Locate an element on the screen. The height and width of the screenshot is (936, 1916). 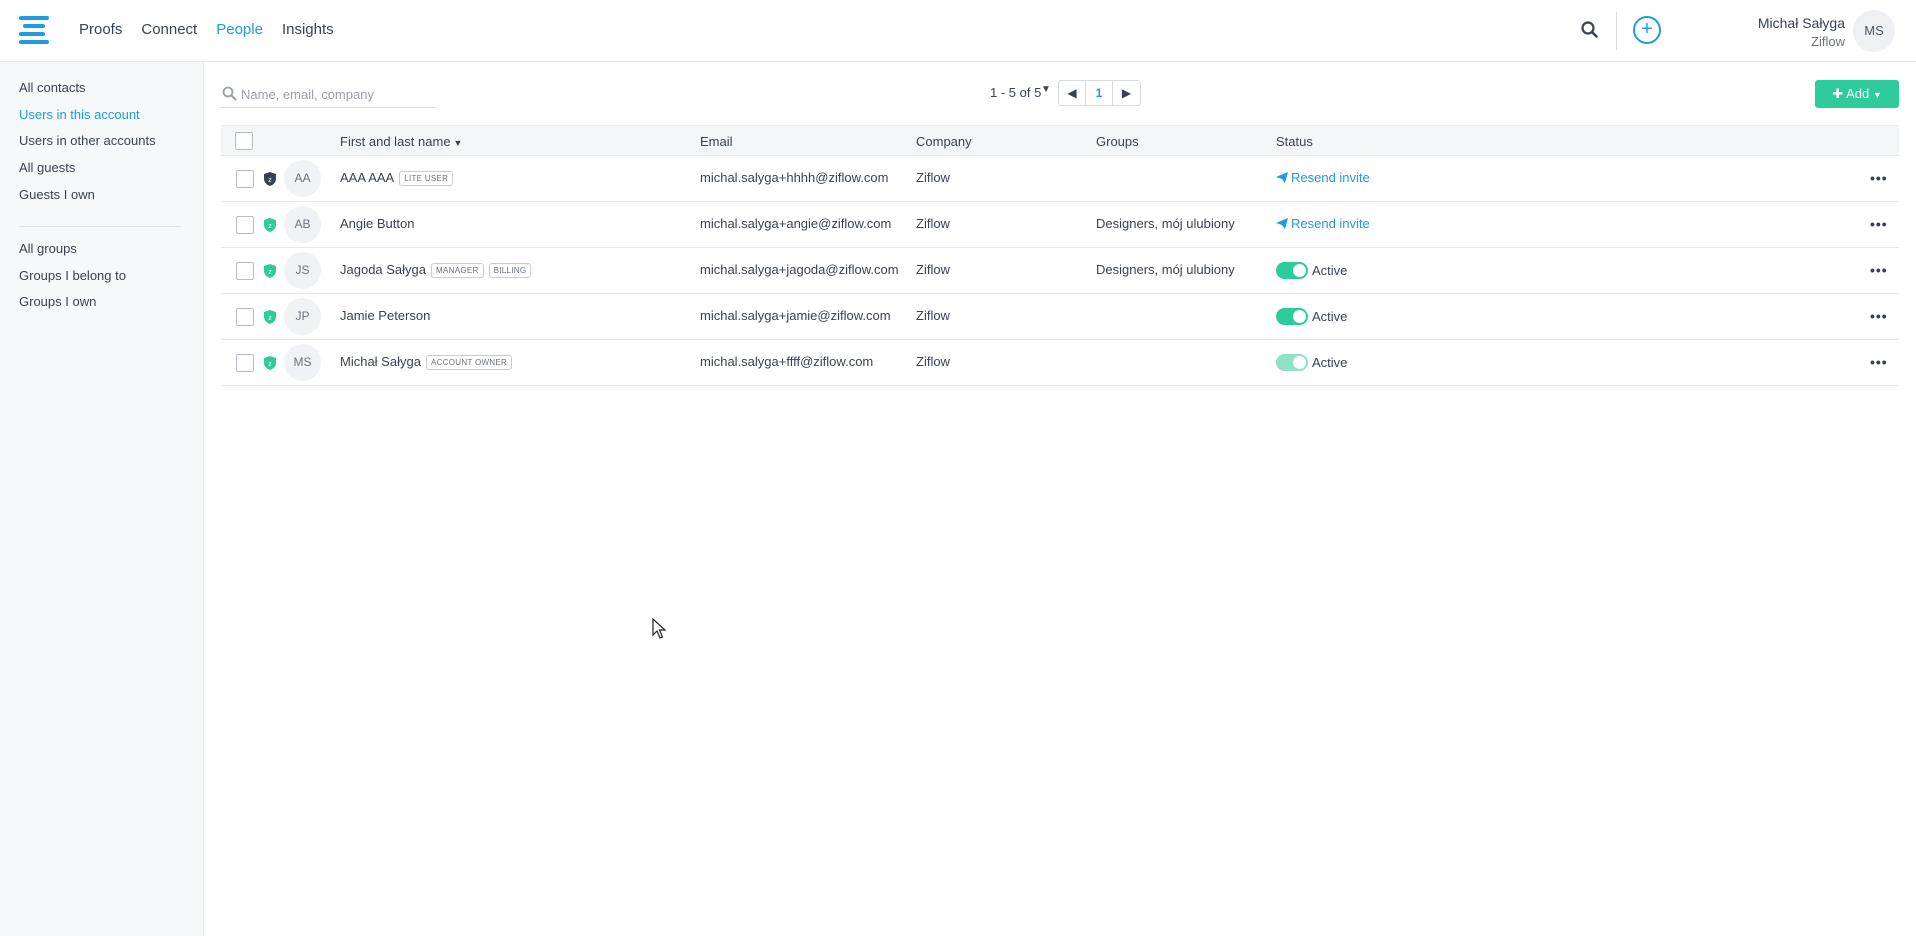
header-name: First and last name ▼ is located at coordinates (401, 141).